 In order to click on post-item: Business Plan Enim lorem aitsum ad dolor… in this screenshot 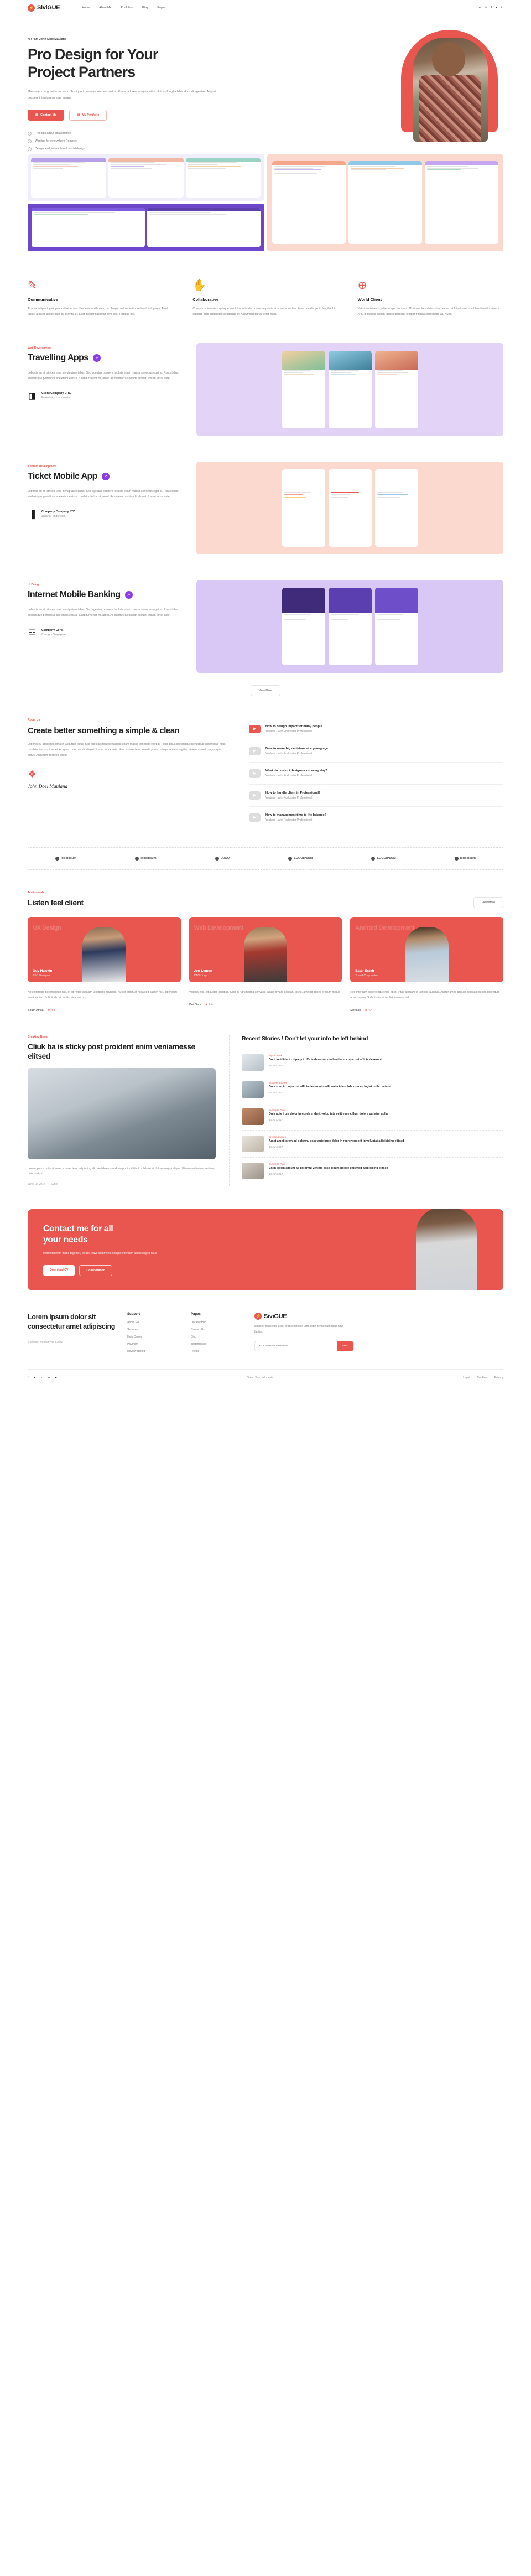, I will do `click(372, 1171)`.